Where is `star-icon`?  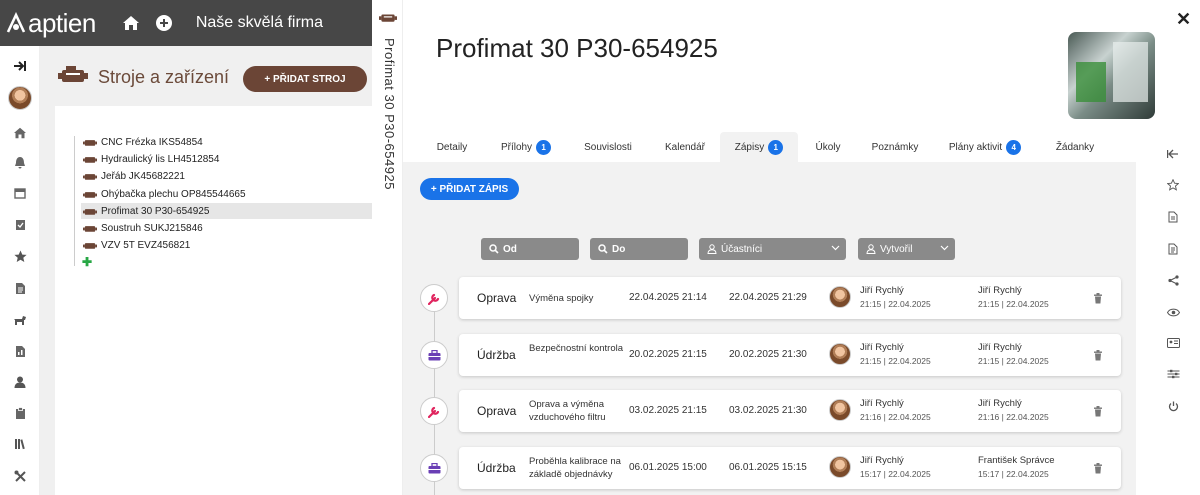 star-icon is located at coordinates (20, 256).